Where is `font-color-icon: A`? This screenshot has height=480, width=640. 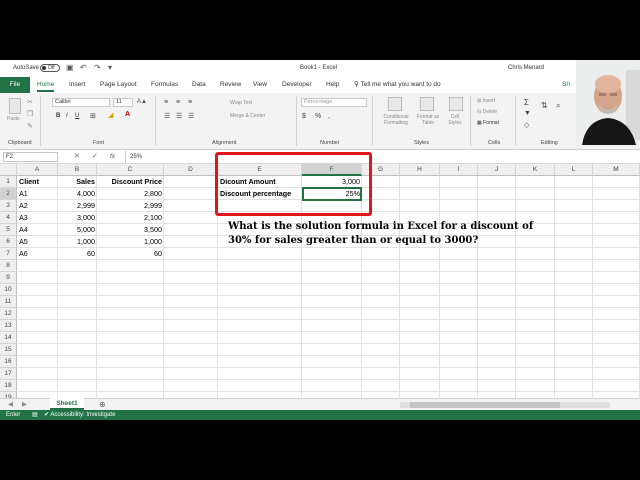 font-color-icon: A is located at coordinates (127, 114).